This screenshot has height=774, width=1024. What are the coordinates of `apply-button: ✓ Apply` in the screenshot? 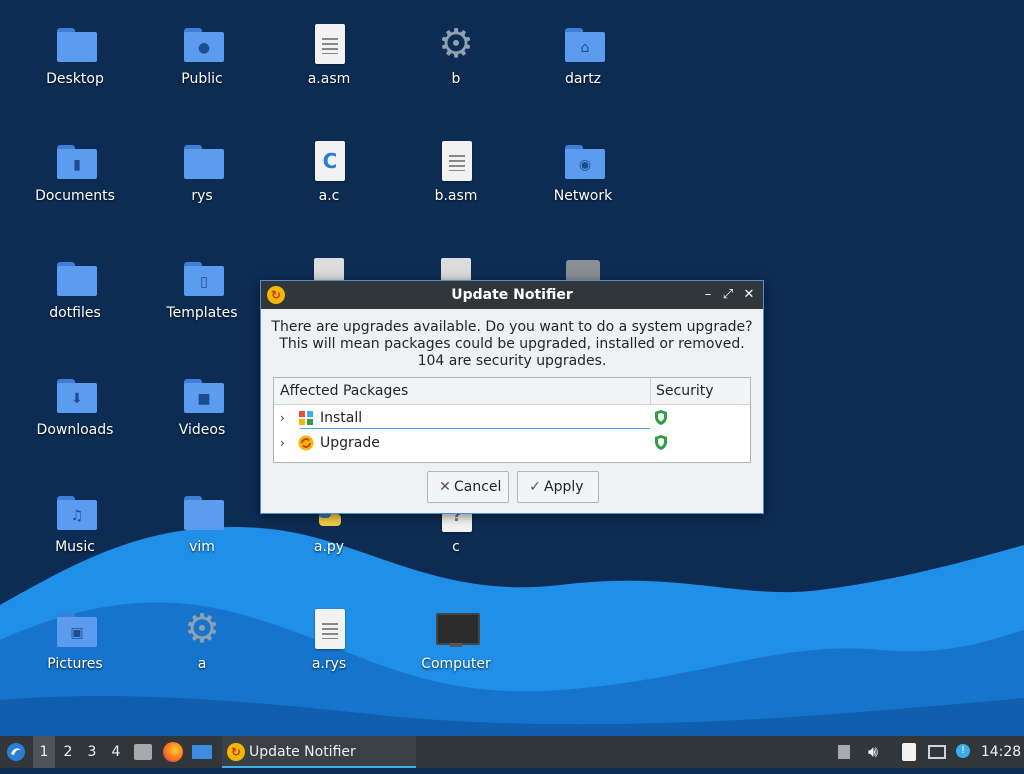 It's located at (558, 487).